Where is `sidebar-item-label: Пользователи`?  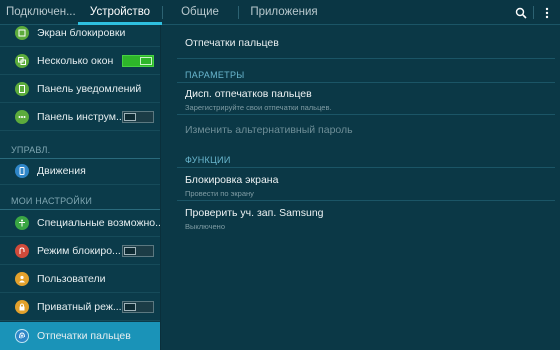 sidebar-item-label: Пользователи is located at coordinates (71, 278).